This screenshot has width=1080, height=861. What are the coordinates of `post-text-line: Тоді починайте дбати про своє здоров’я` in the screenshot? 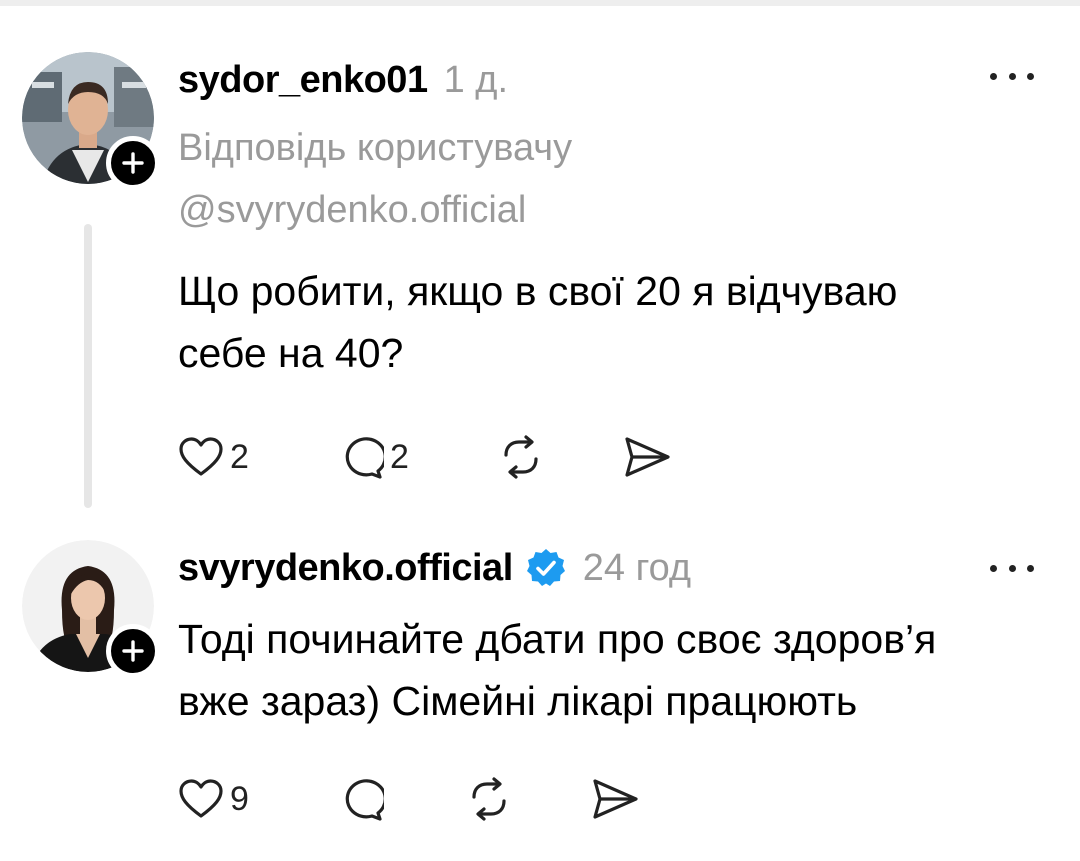 It's located at (557, 639).